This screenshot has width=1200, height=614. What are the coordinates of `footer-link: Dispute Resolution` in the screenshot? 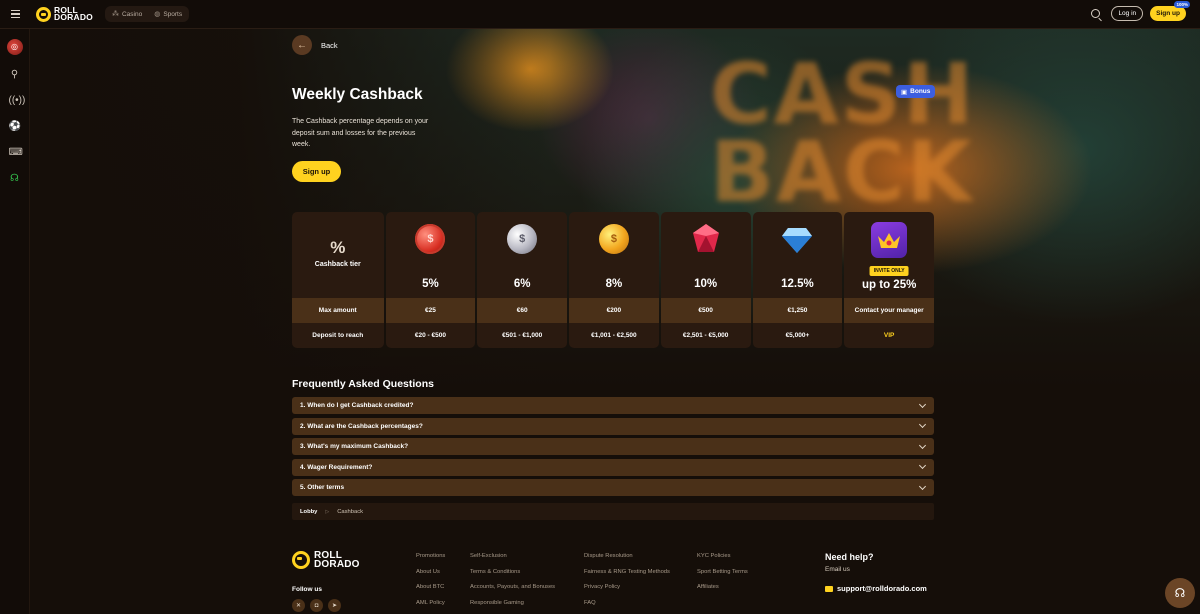 It's located at (627, 556).